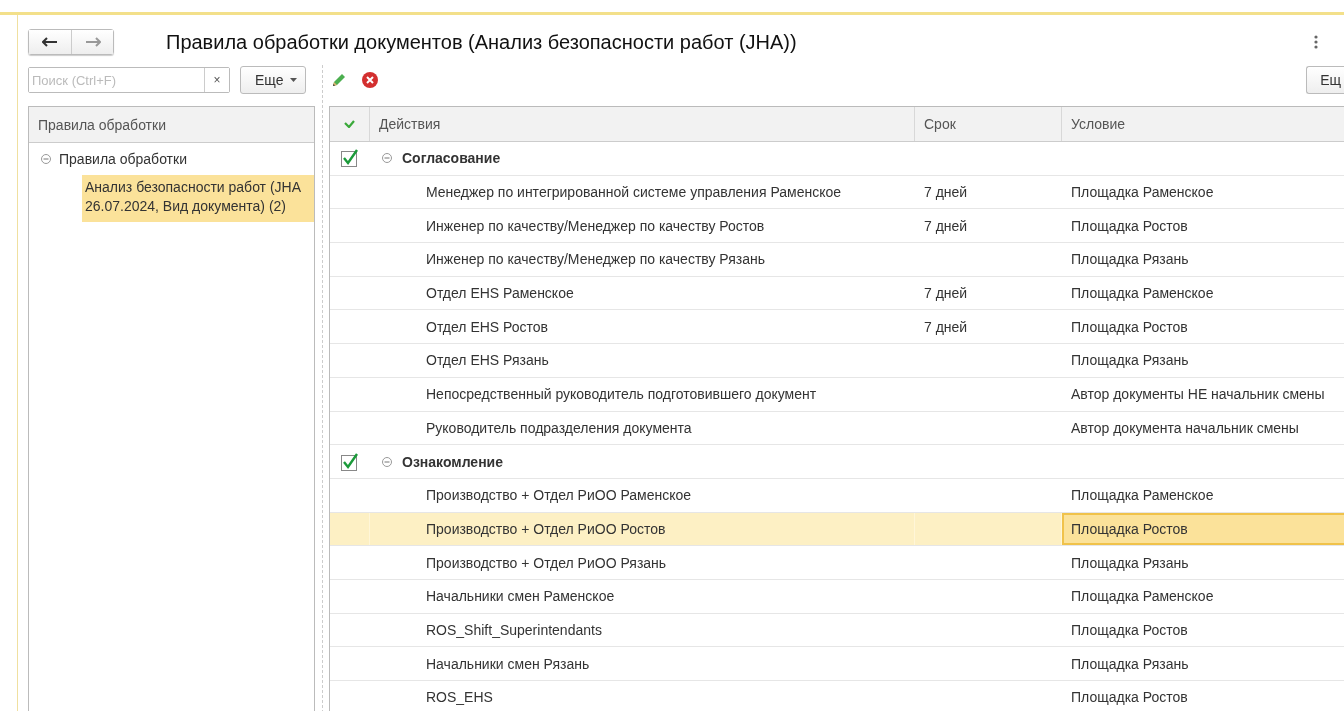 Image resolution: width=1344 pixels, height=711 pixels. Describe the element at coordinates (621, 394) in the screenshot. I see `table-cell: Непосредственный руководитель подготовившего документ` at that location.